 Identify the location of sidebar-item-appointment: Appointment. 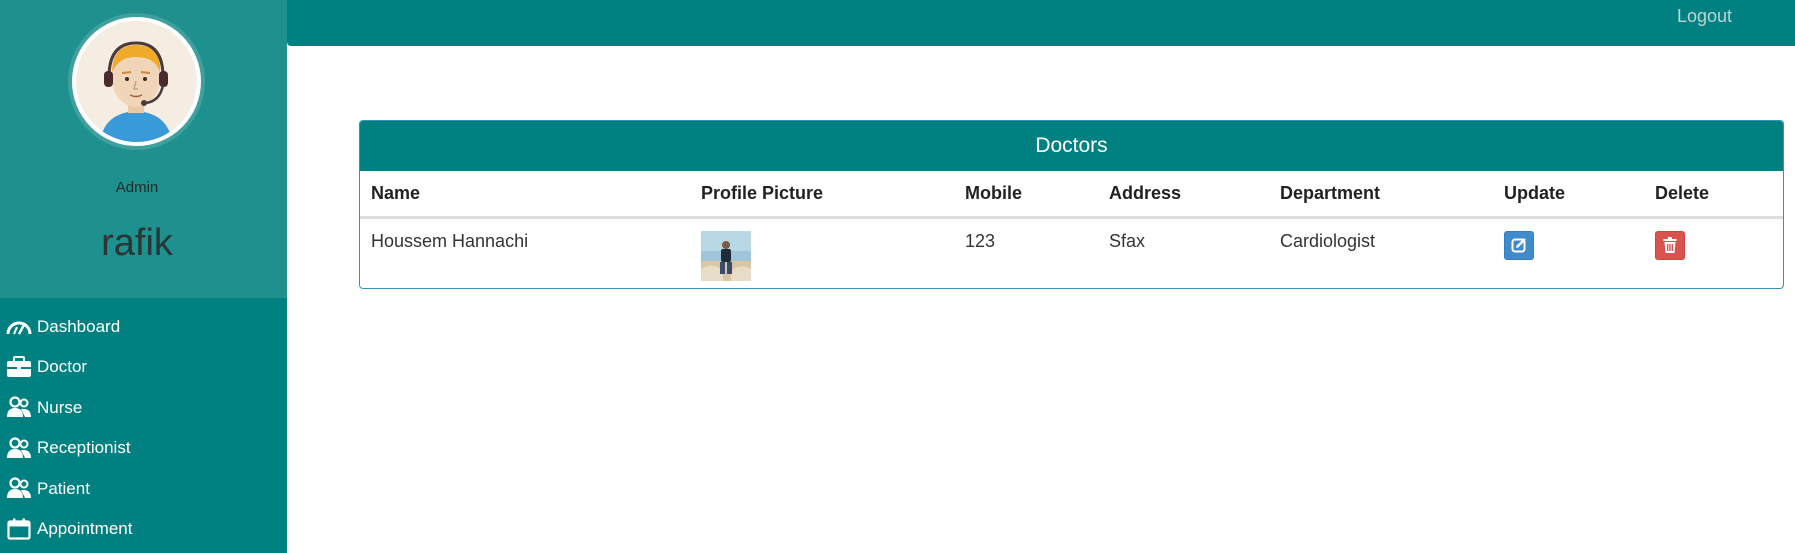
(143, 529).